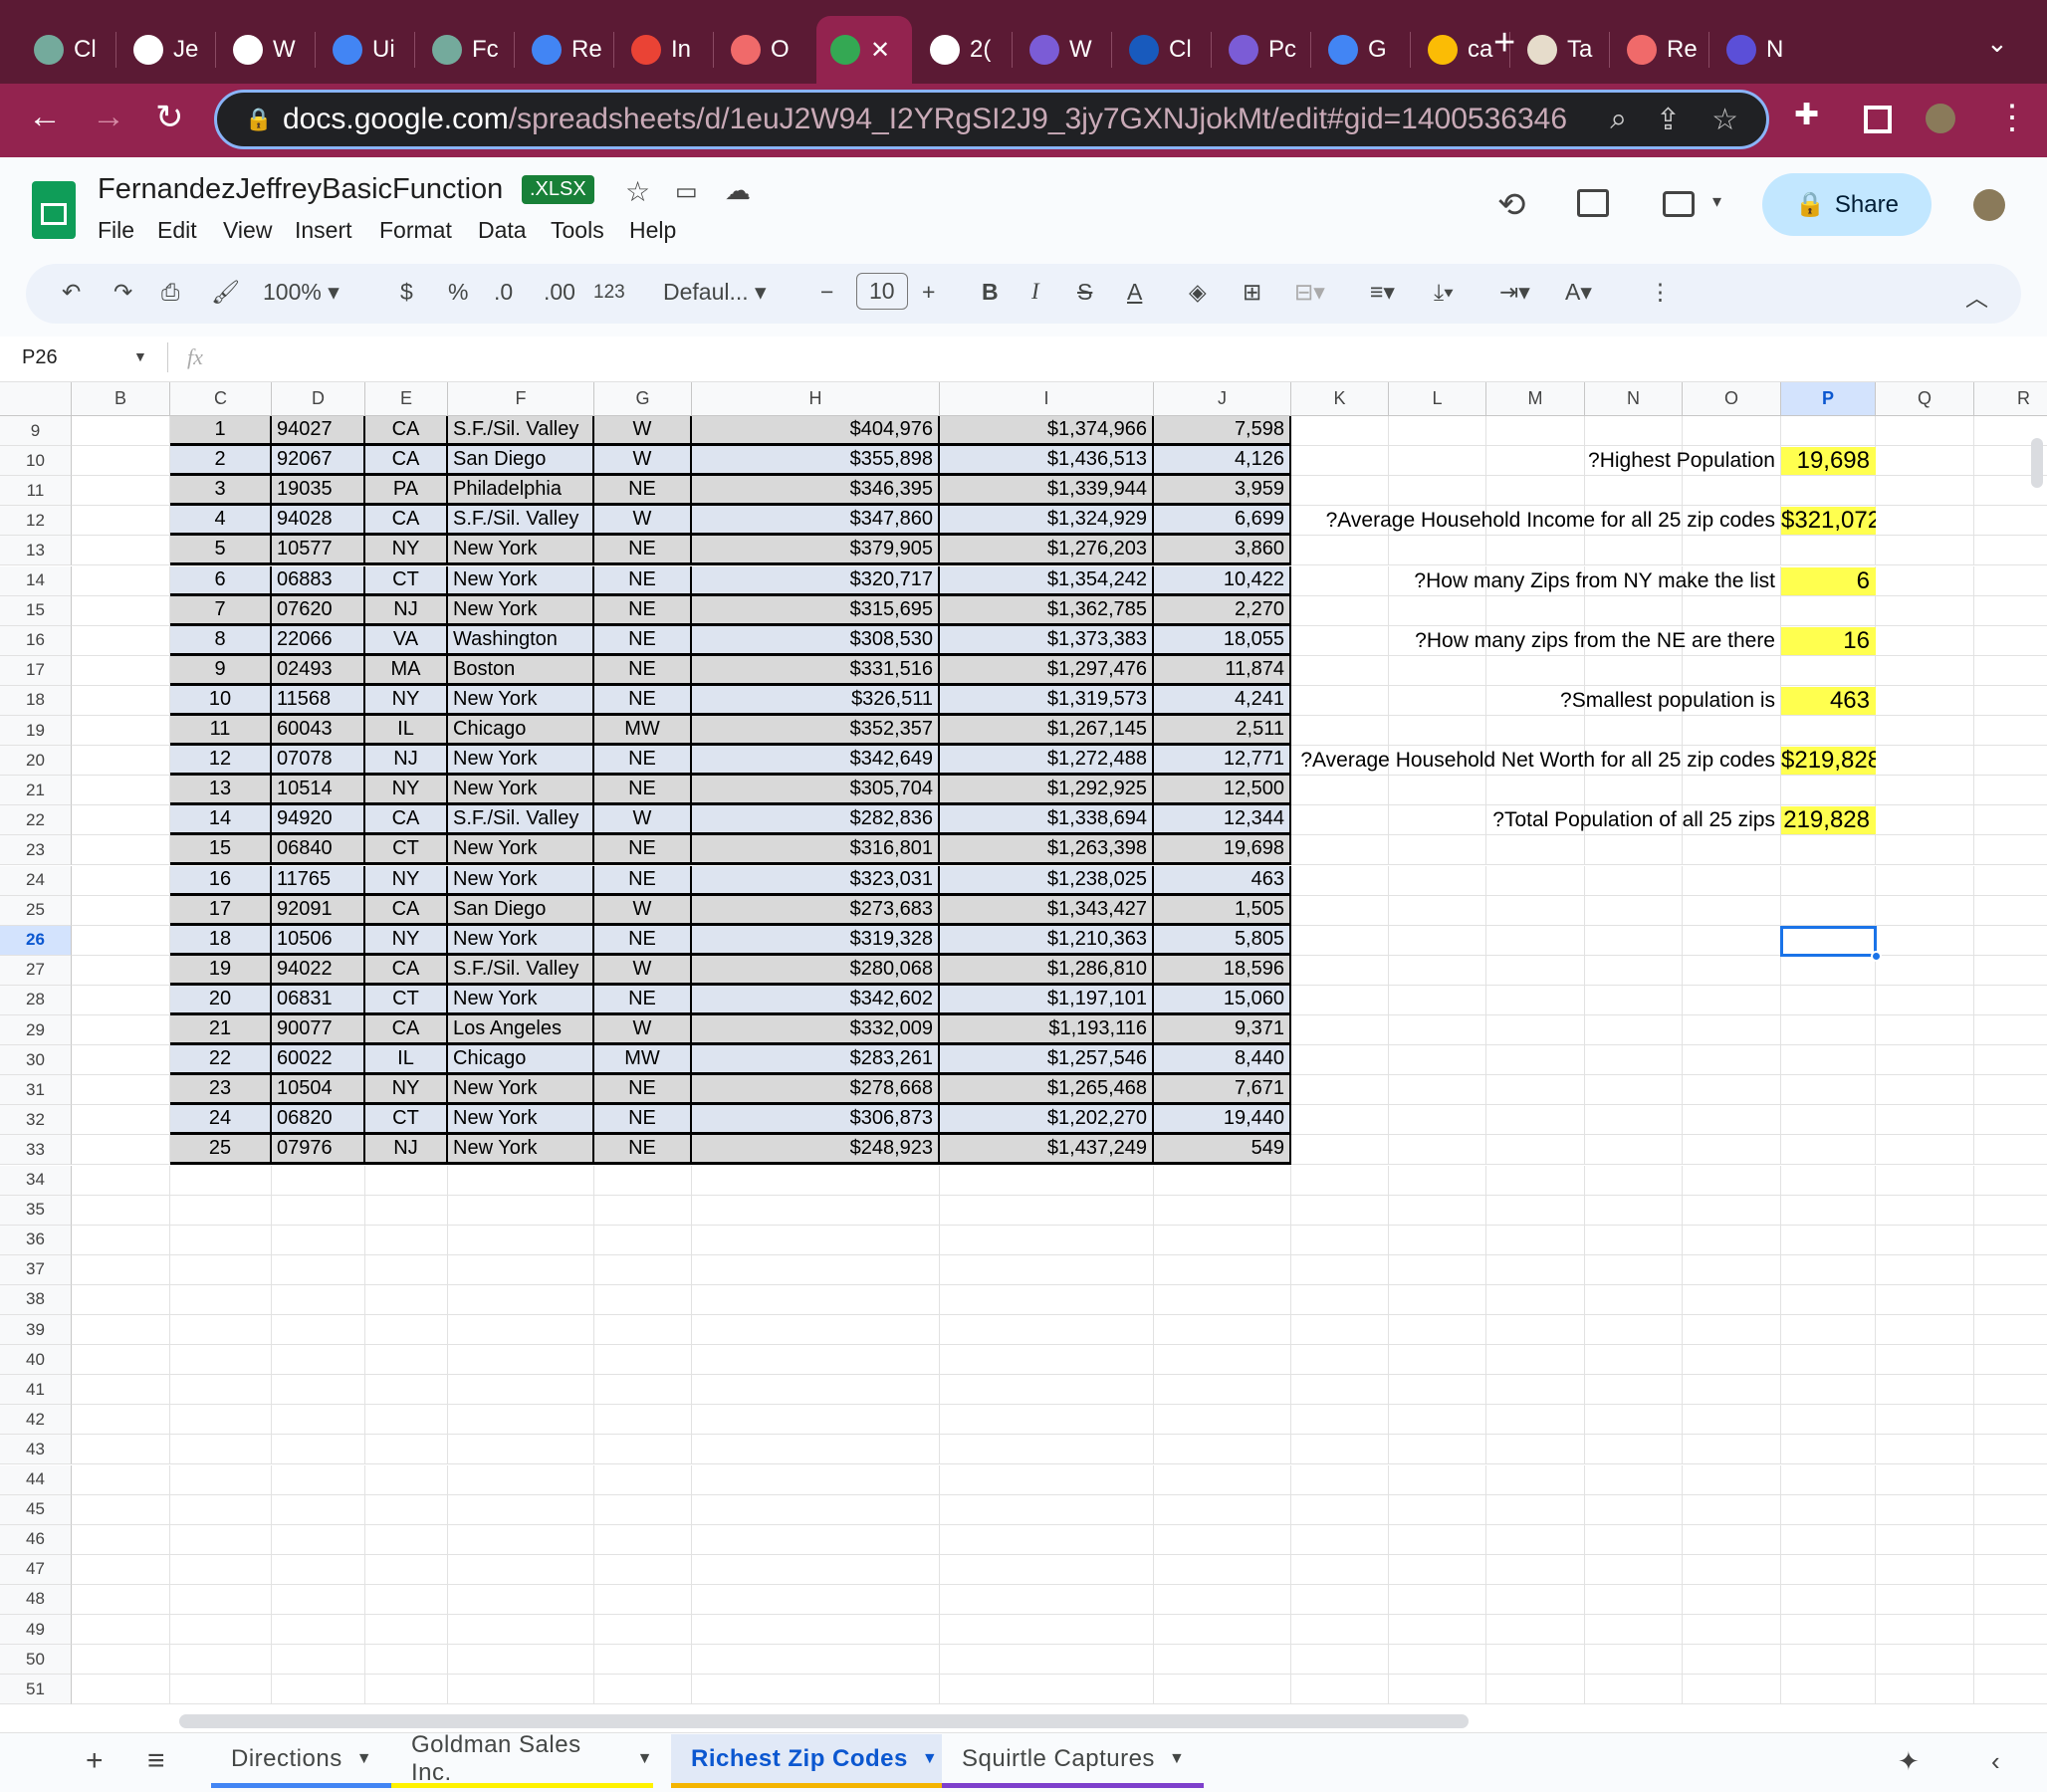 The width and height of the screenshot is (2047, 1792). I want to click on explore-icon: ✦, so click(1909, 1761).